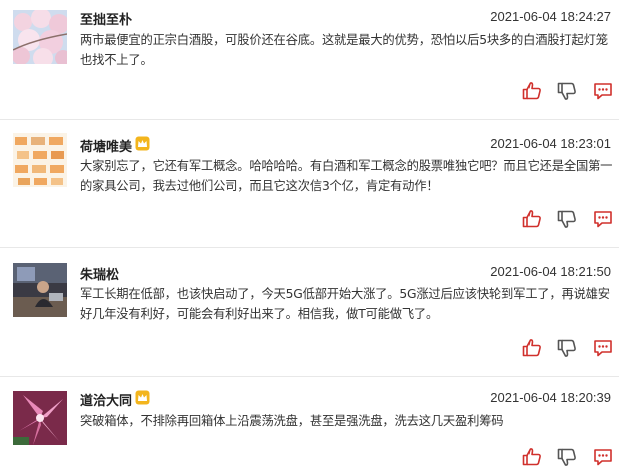  What do you see at coordinates (106, 399) in the screenshot?
I see `username: 道洽大同` at bounding box center [106, 399].